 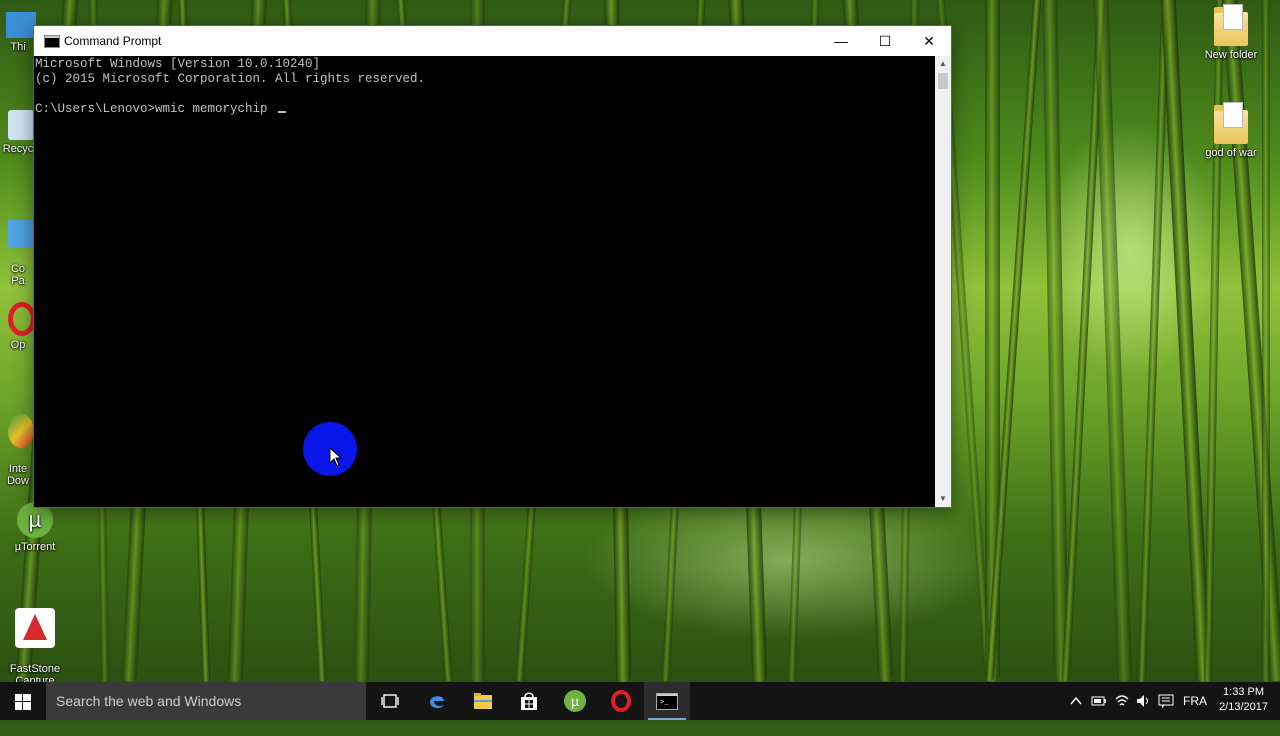 I want to click on clock-date: 2/13/2017, so click(x=1243, y=707).